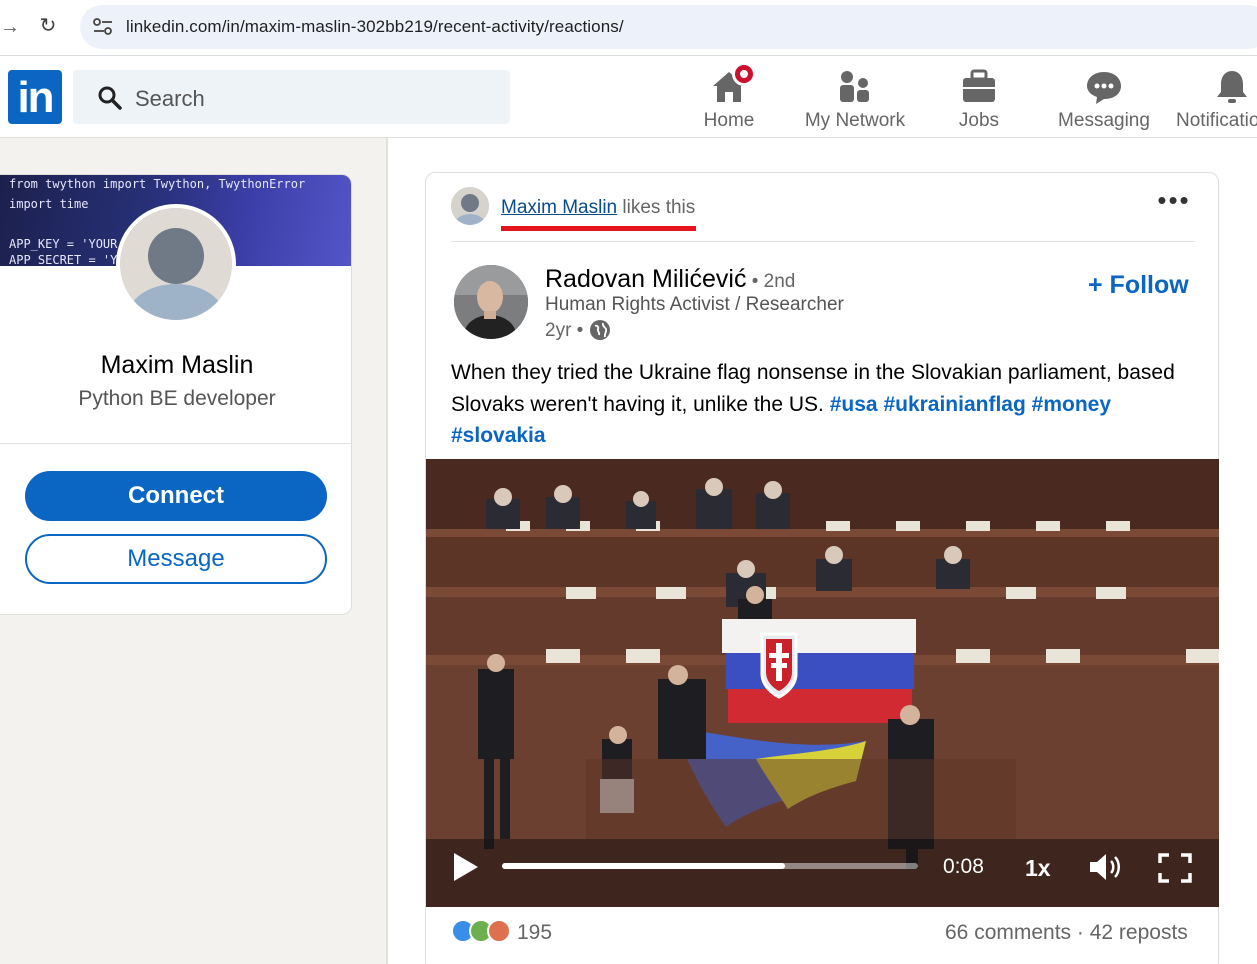 The height and width of the screenshot is (964, 1257). I want to click on search-icon, so click(110, 98).